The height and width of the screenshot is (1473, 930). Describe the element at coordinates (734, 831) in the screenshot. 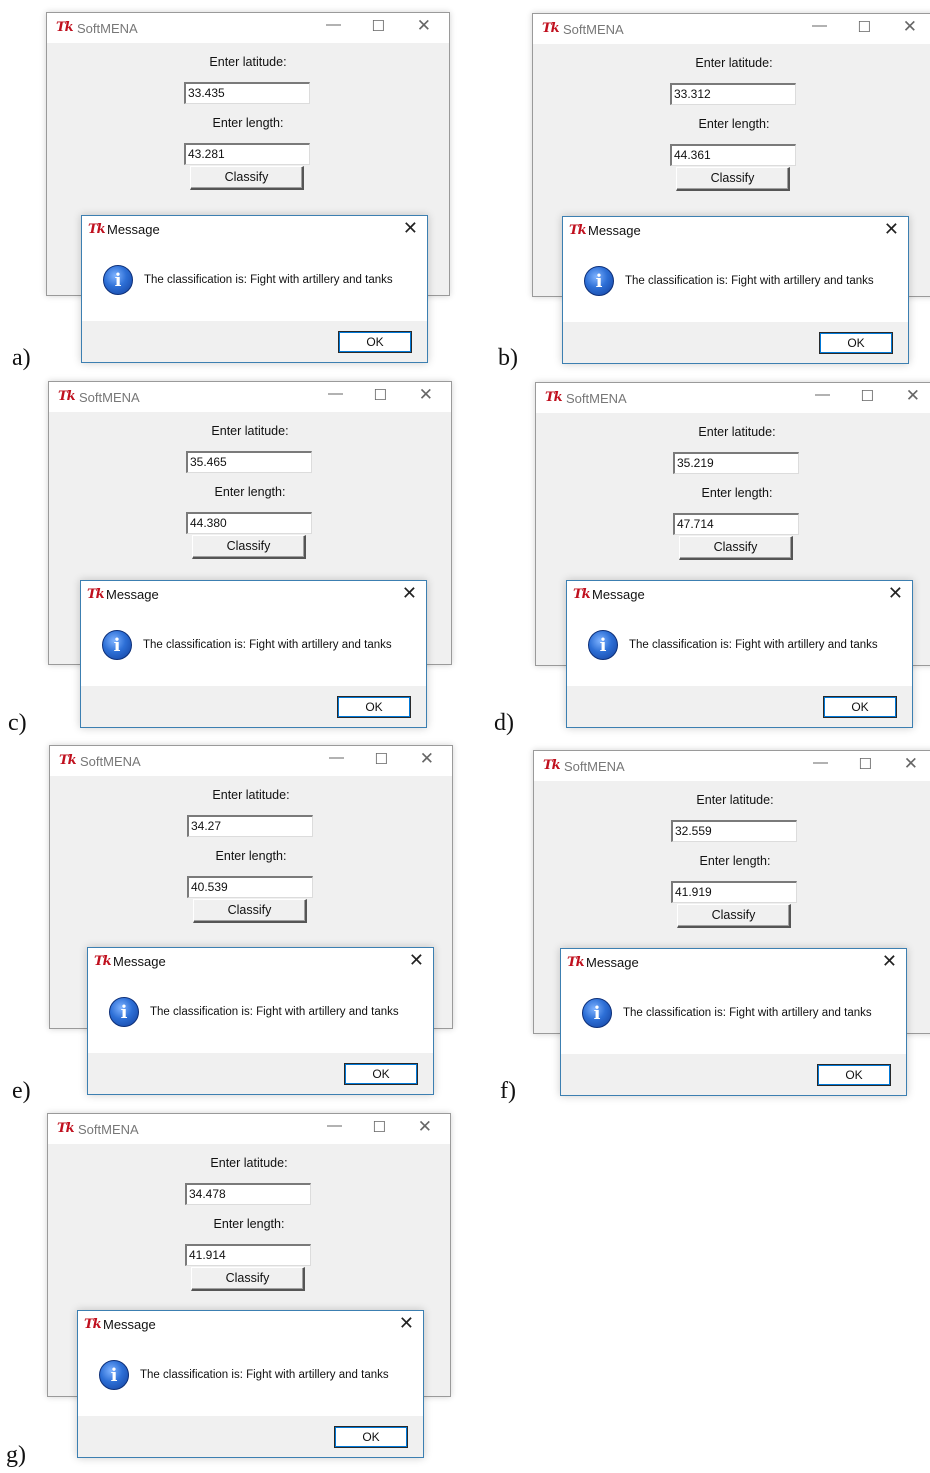

I see `latitude-input: 32.559` at that location.